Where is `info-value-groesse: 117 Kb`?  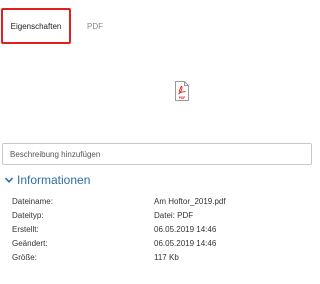 info-value-groesse: 117 Kb is located at coordinates (166, 257).